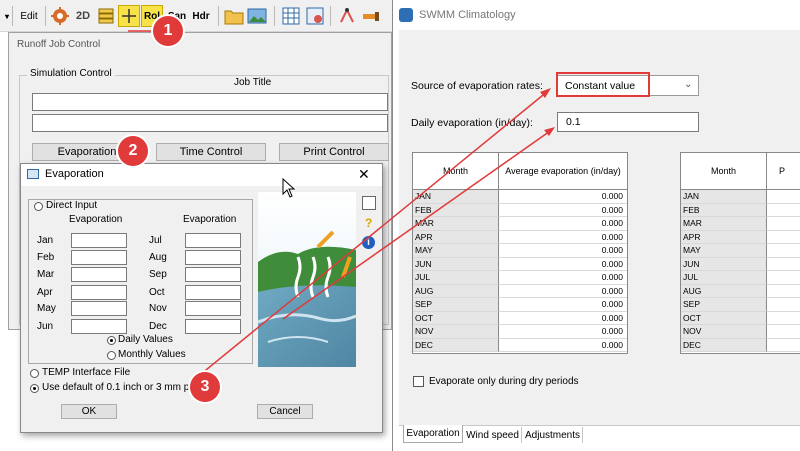 This screenshot has width=800, height=451. Describe the element at coordinates (205, 387) in the screenshot. I see `annotation-badge-3: 3` at that location.